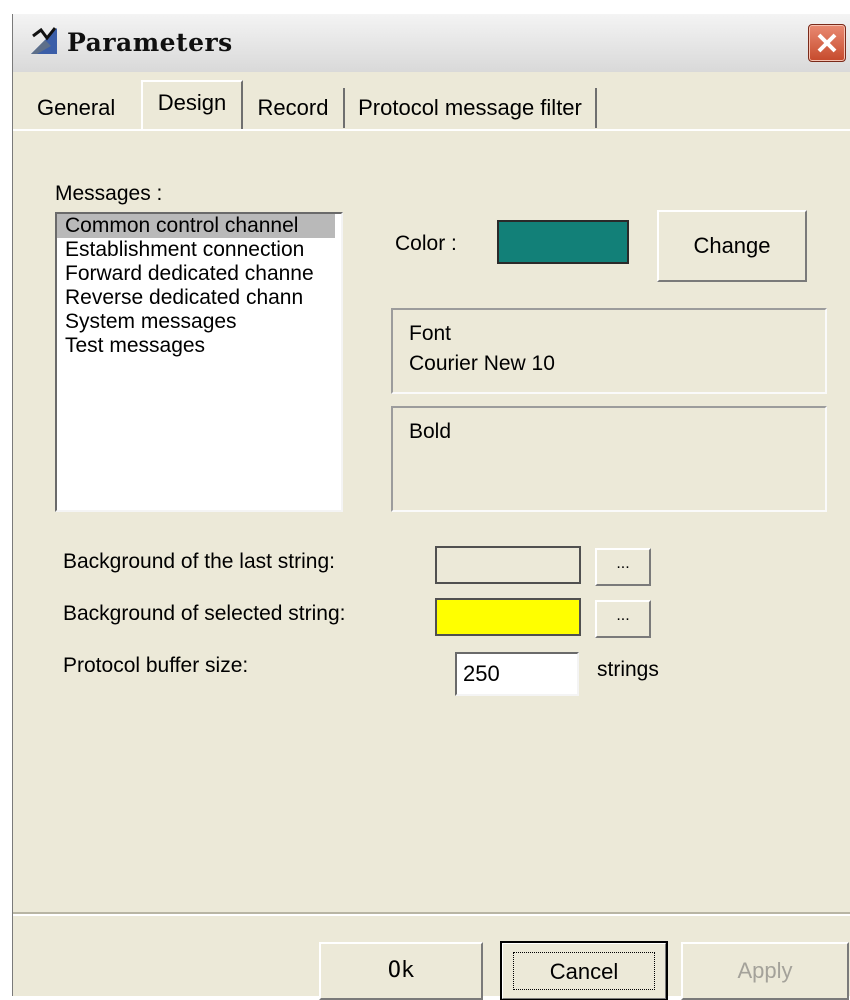 The height and width of the screenshot is (1000, 850). I want to click on font-value: Courier New 10, so click(482, 363).